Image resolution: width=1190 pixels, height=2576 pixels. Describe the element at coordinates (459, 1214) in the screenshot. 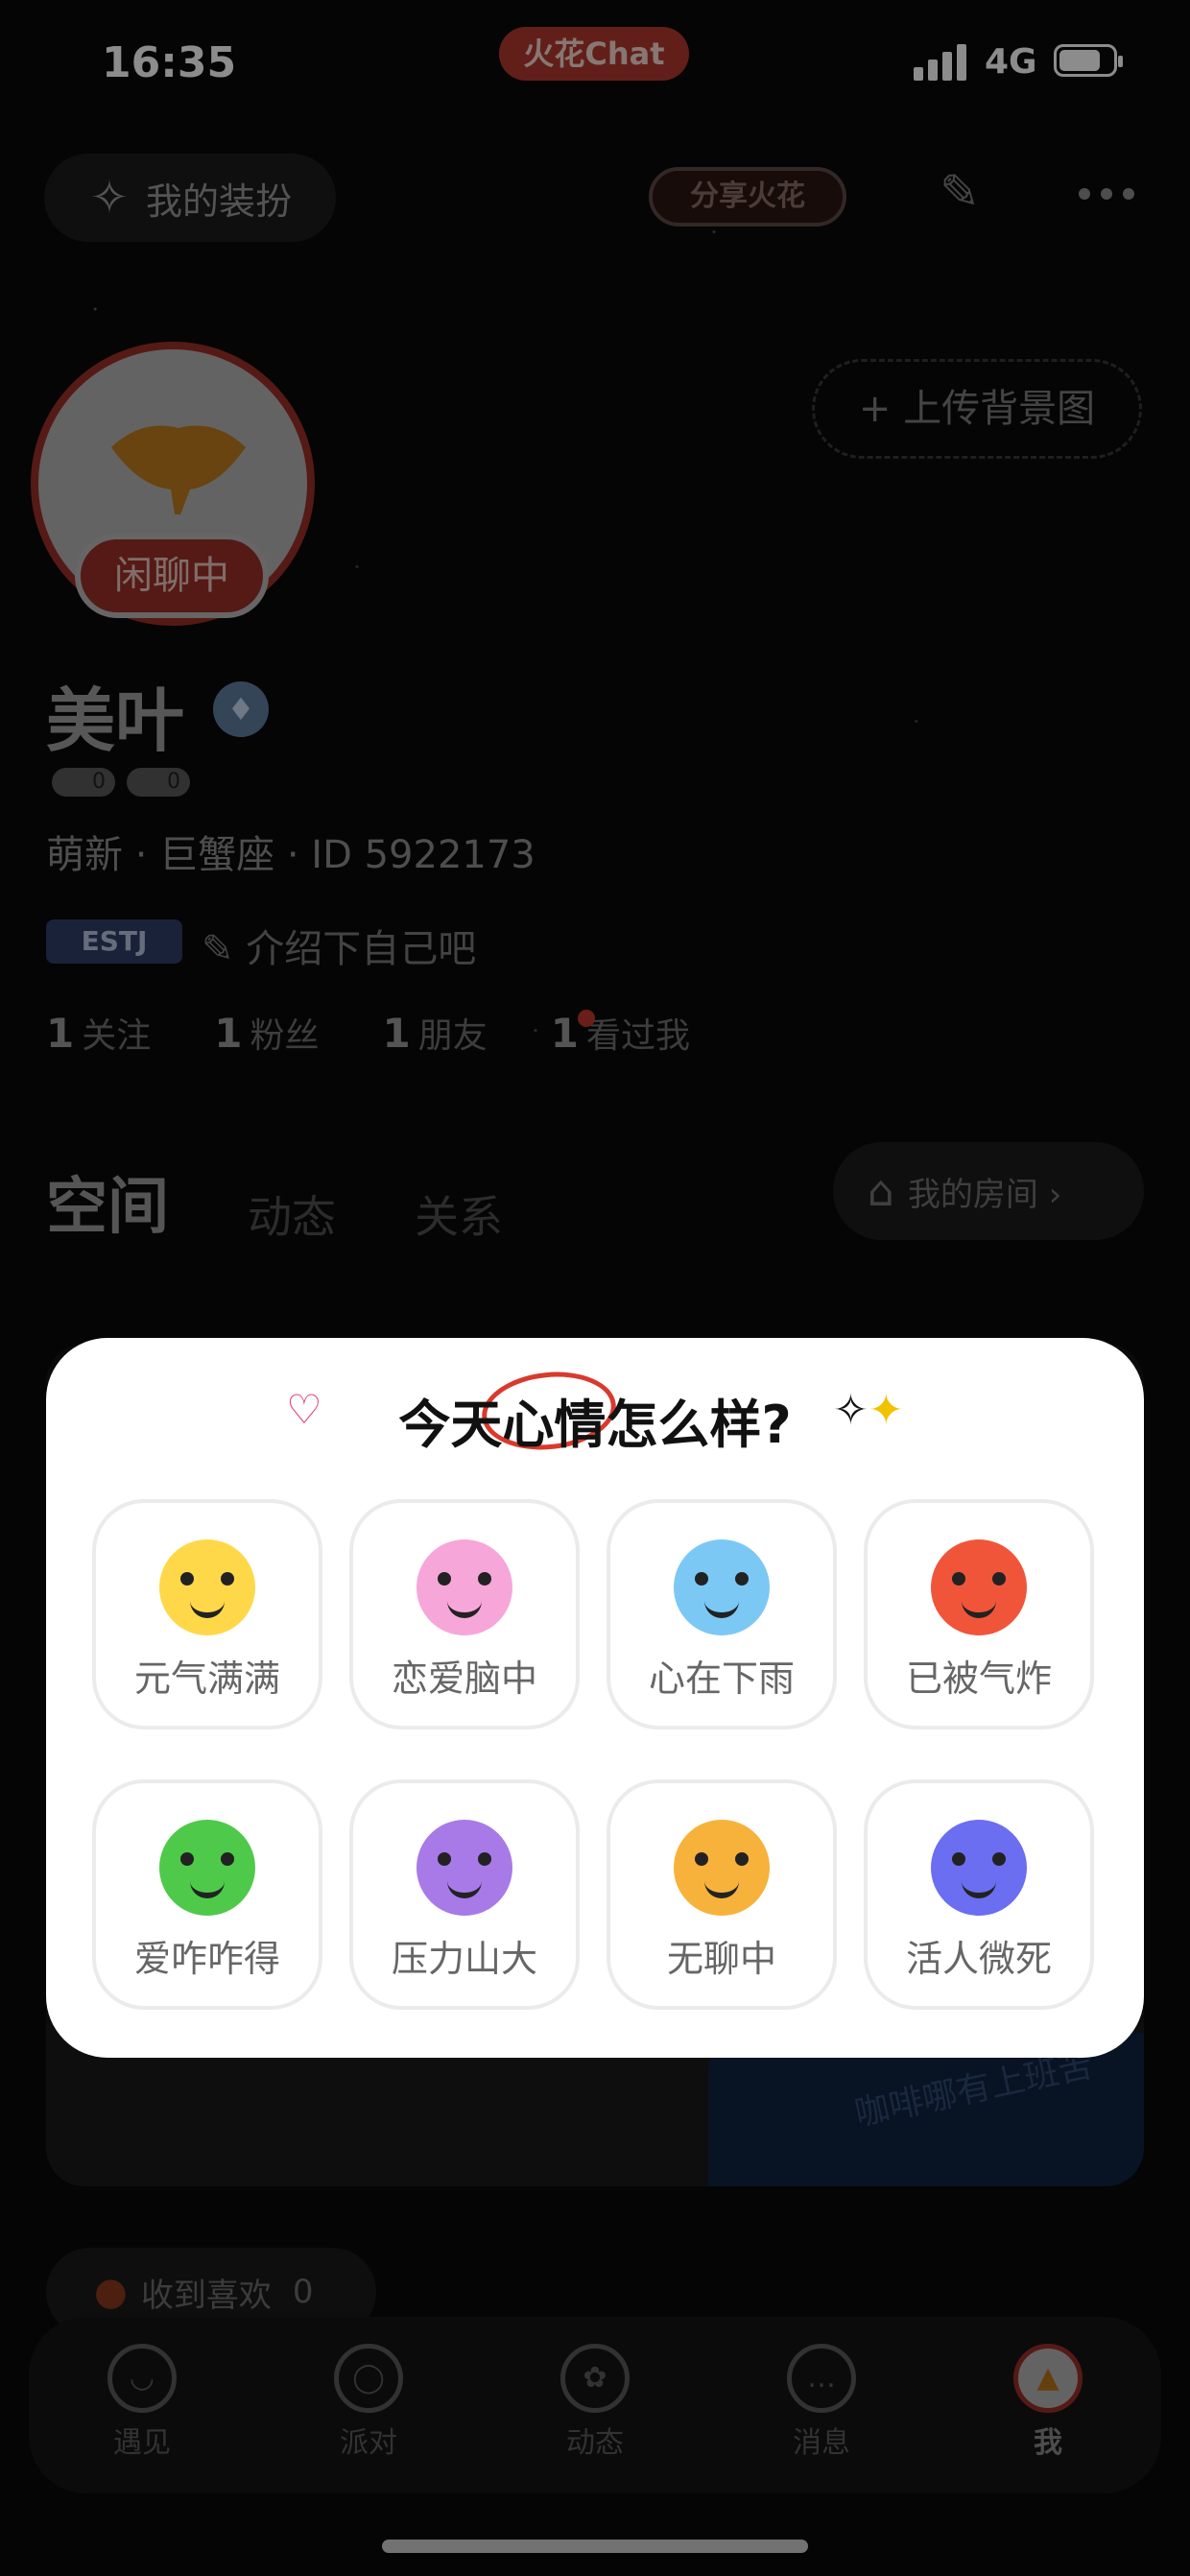

I see `tab-relations: 关系` at that location.